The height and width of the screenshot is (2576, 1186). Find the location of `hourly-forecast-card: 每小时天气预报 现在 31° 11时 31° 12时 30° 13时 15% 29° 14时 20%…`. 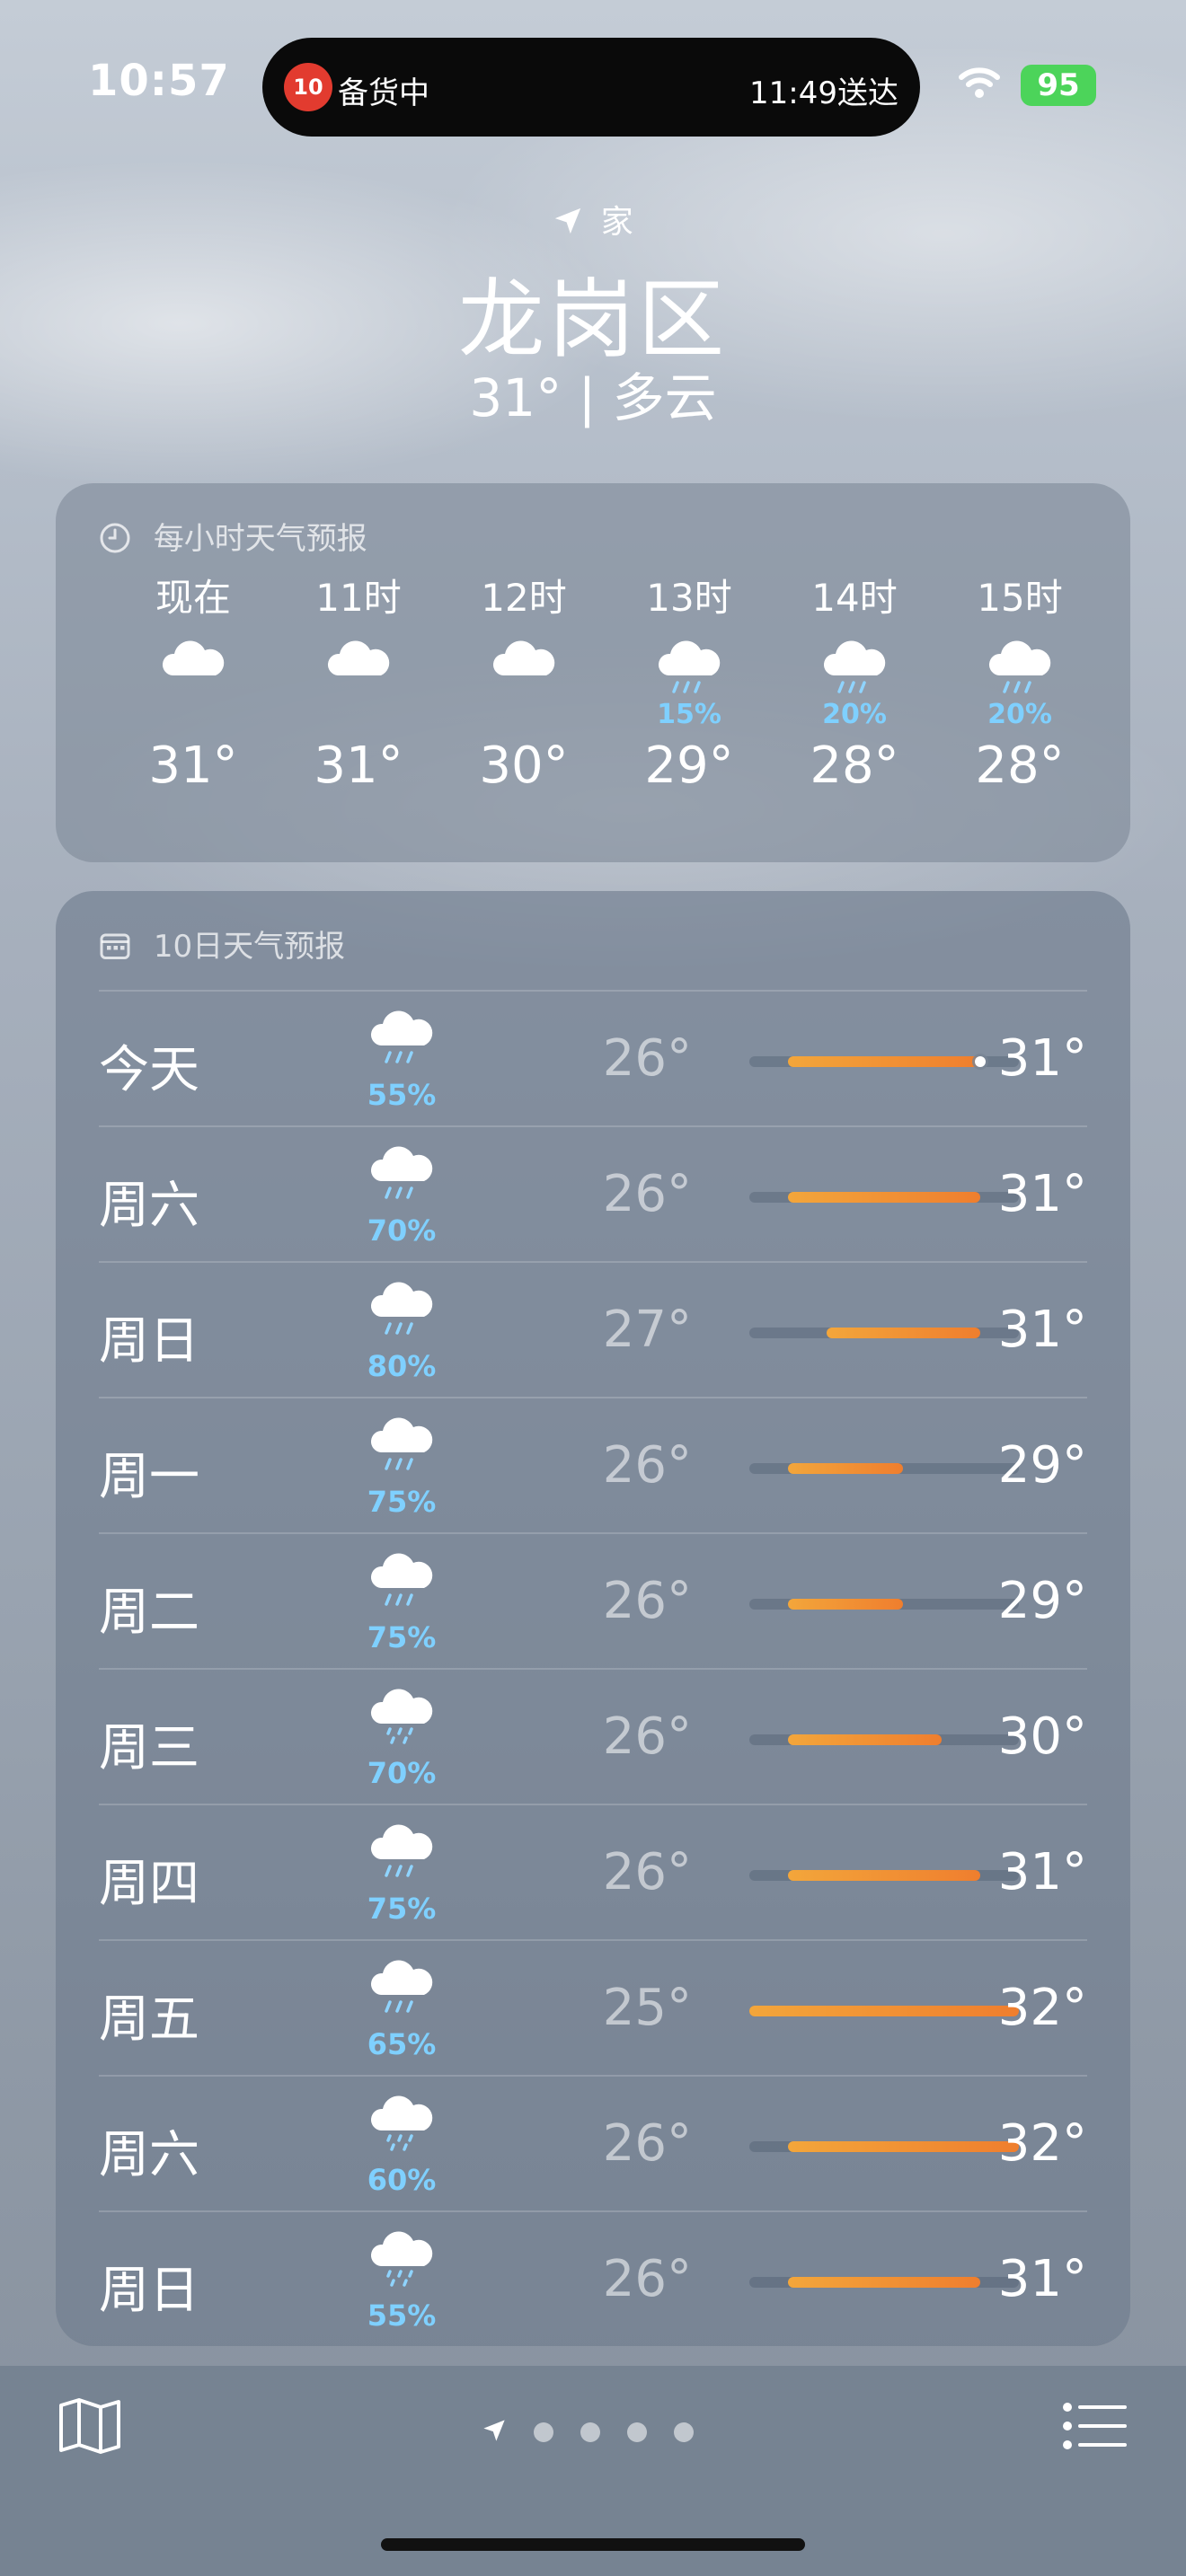

hourly-forecast-card: 每小时天气预报 现在 31° 11时 31° 12时 30° 13时 15% 29° 14时 20%… is located at coordinates (593, 672).